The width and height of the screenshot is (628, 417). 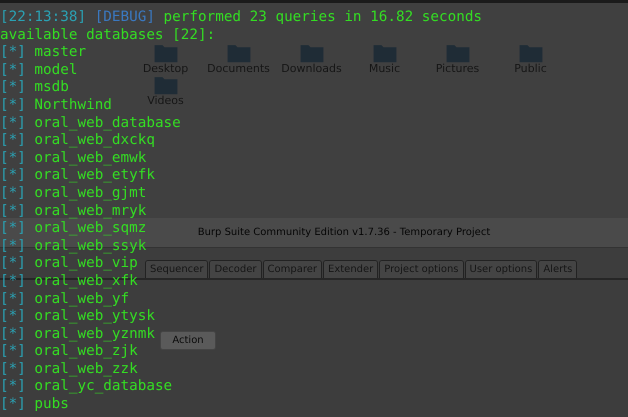 I want to click on database-line: [*] pubs, so click(x=34, y=405).